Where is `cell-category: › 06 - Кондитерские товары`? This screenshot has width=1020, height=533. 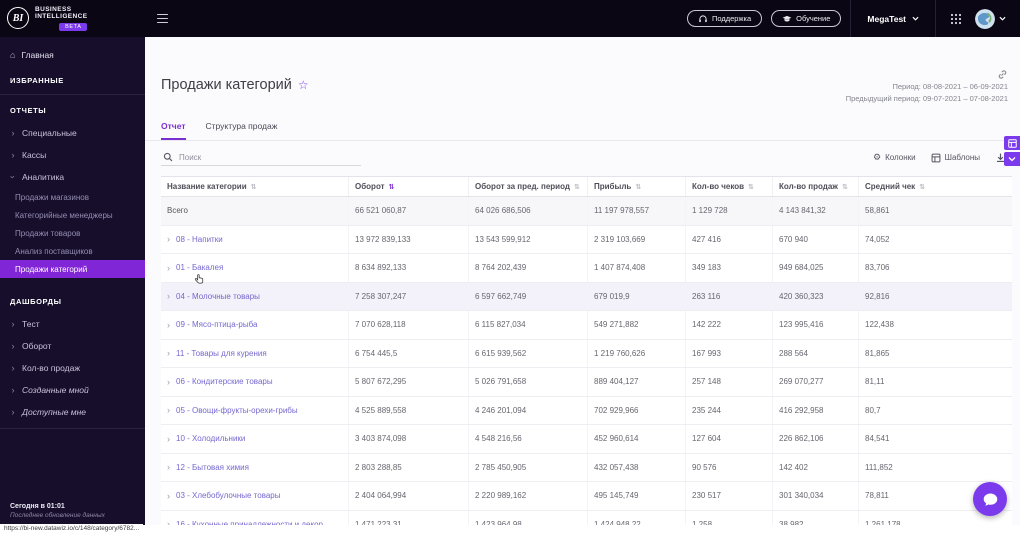 cell-category: › 06 - Кондитерские товары is located at coordinates (255, 382).